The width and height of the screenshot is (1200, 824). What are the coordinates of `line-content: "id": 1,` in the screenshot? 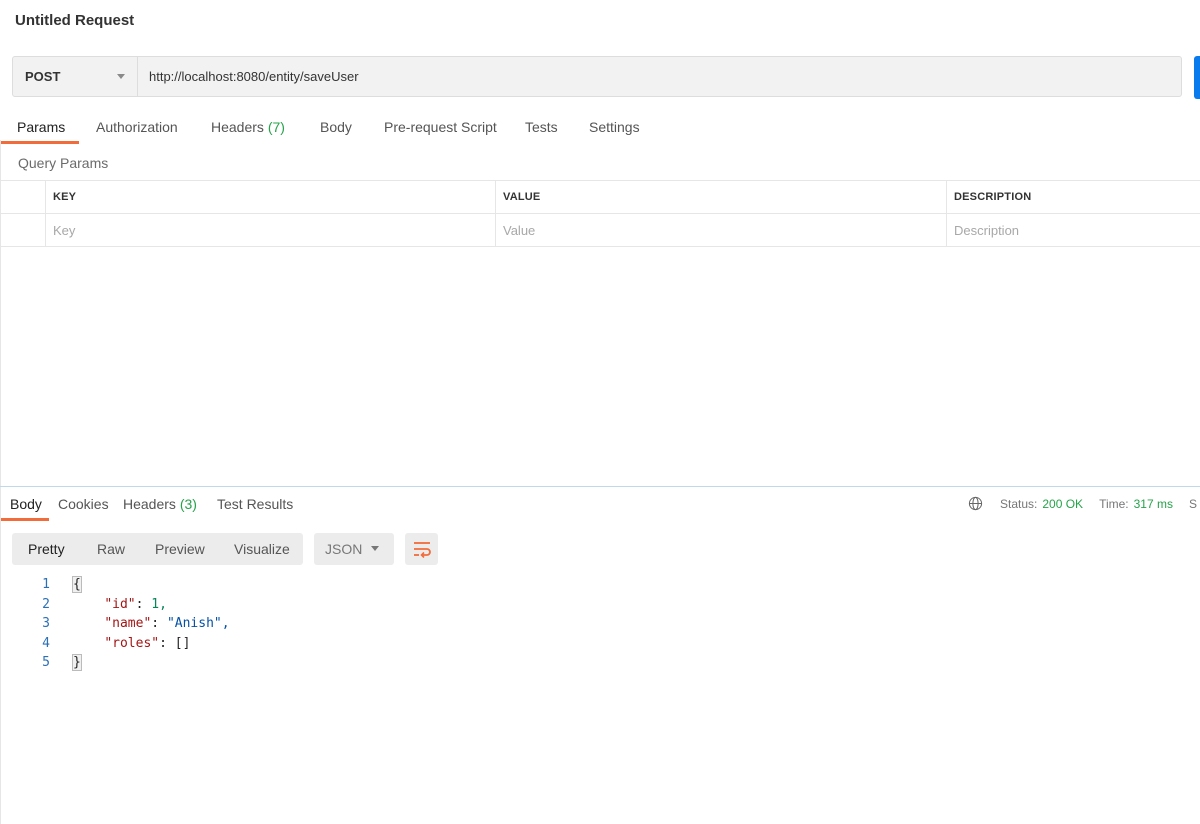 It's located at (120, 605).